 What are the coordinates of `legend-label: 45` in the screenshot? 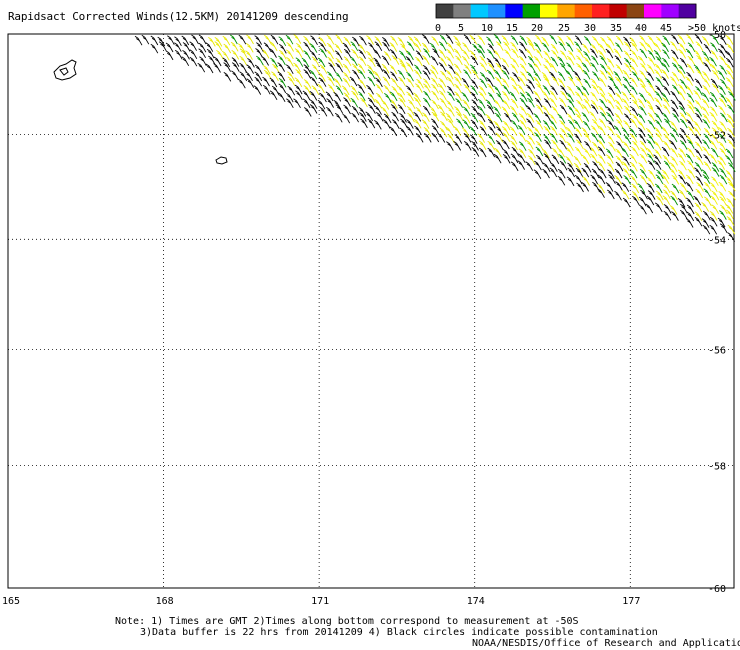 It's located at (666, 28).